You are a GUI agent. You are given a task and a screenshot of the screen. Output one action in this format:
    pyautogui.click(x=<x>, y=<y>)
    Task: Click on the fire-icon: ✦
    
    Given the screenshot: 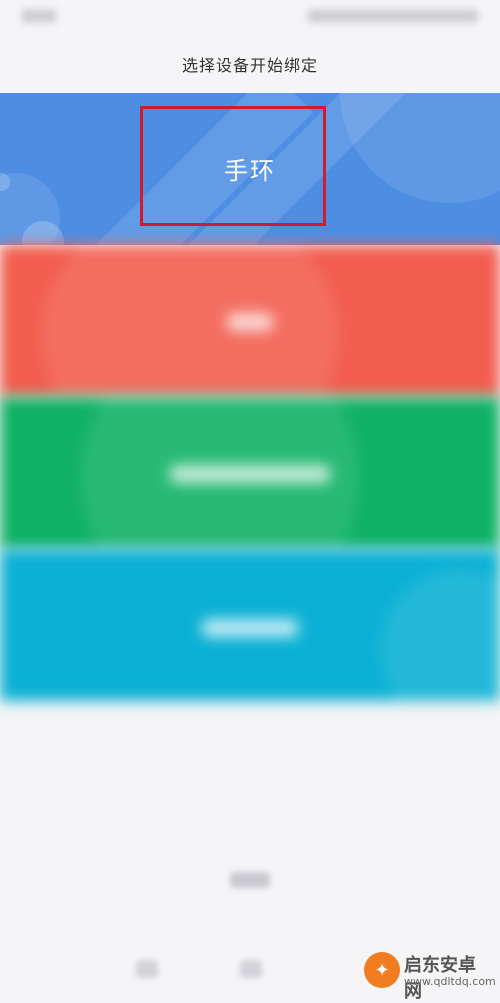 What is the action you would take?
    pyautogui.click(x=382, y=970)
    